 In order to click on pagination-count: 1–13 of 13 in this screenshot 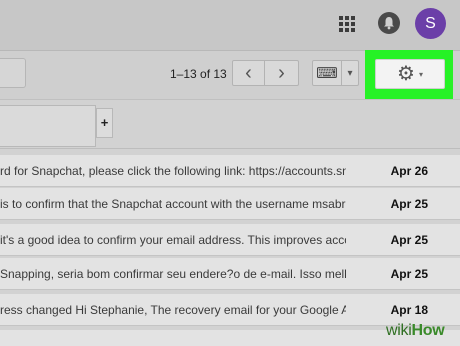, I will do `click(198, 74)`.